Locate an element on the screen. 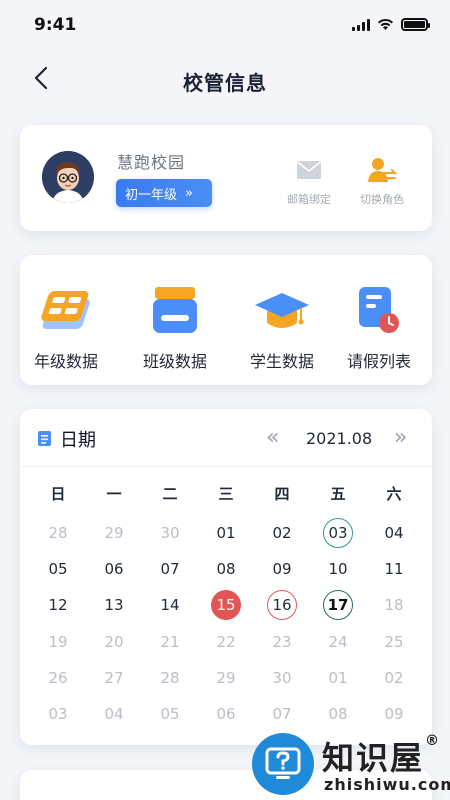 The image size is (450, 800). calendar-day-number: 13 is located at coordinates (114, 605).